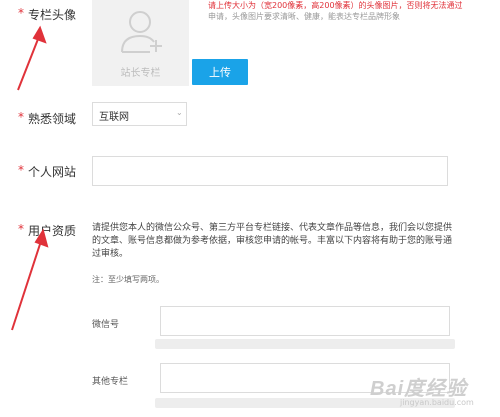  I want to click on watermark-url: jingyan.baidu.com, so click(437, 402).